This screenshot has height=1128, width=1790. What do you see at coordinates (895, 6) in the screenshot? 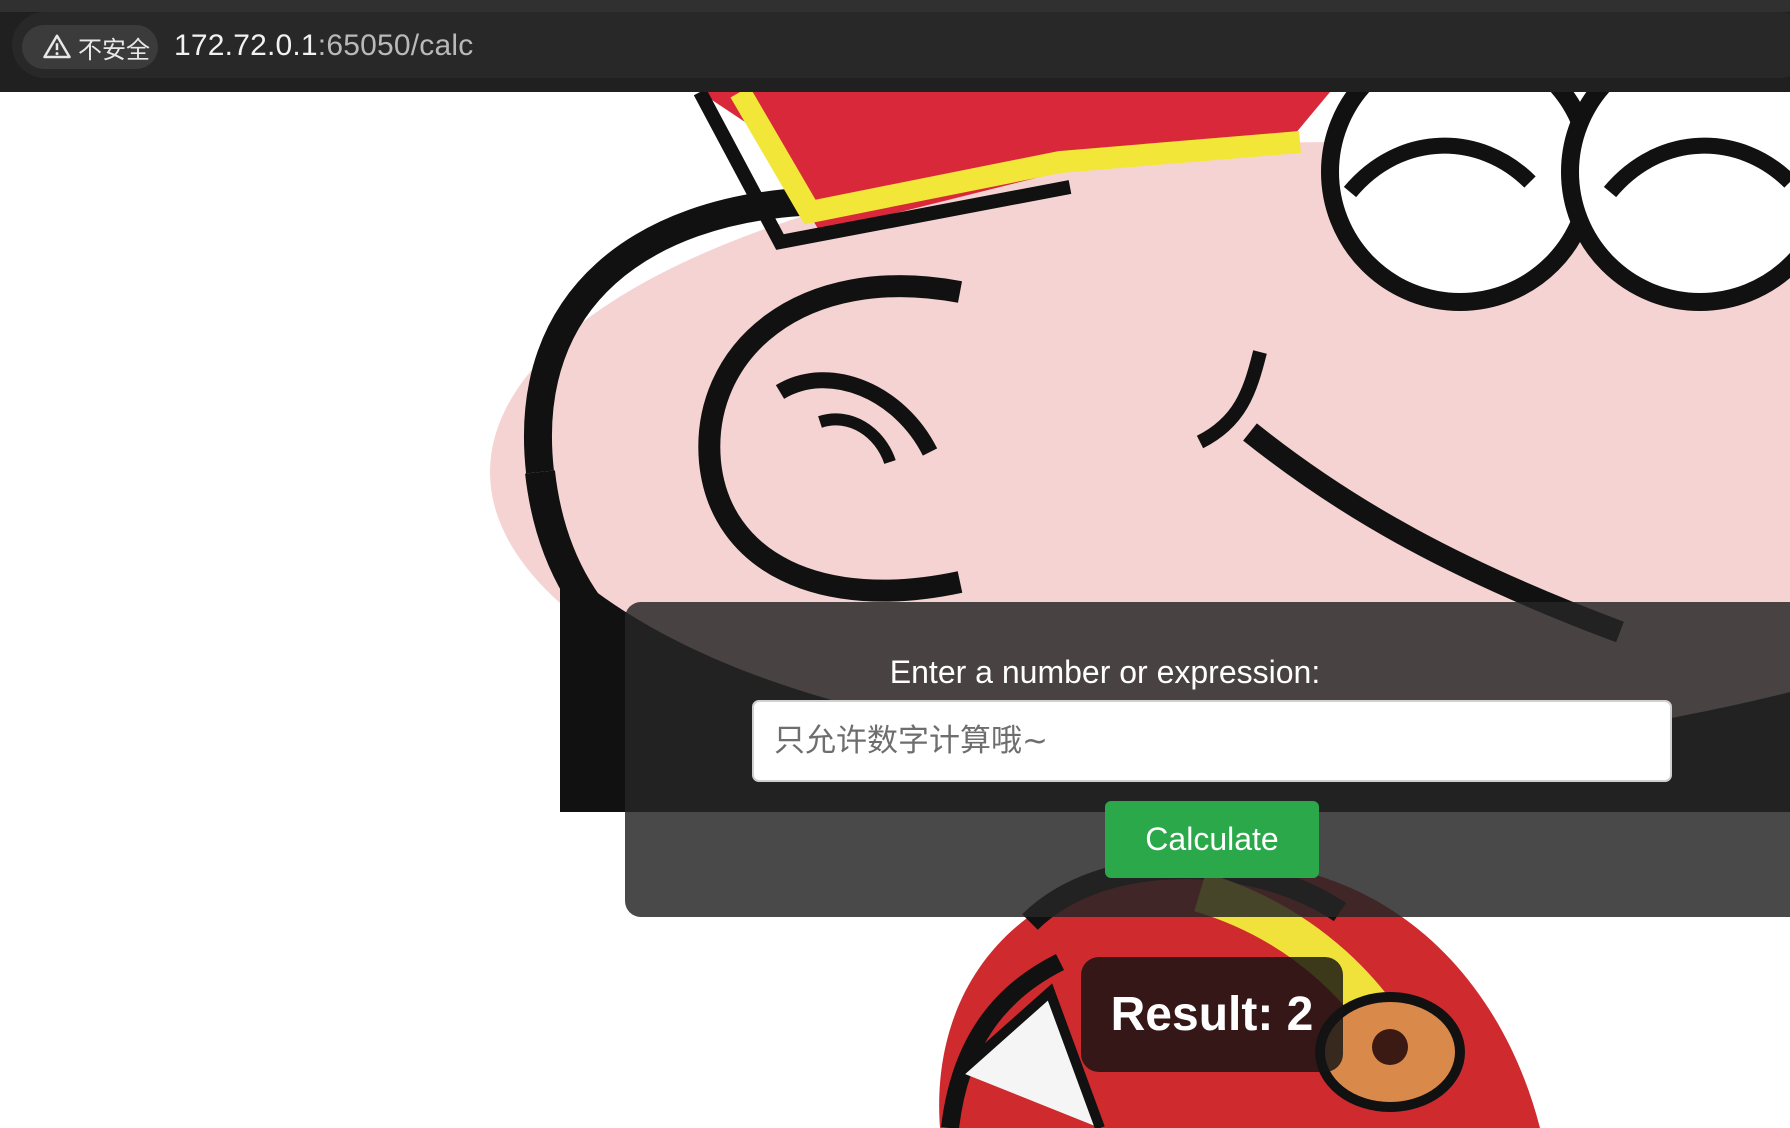
I see `tab-strip` at bounding box center [895, 6].